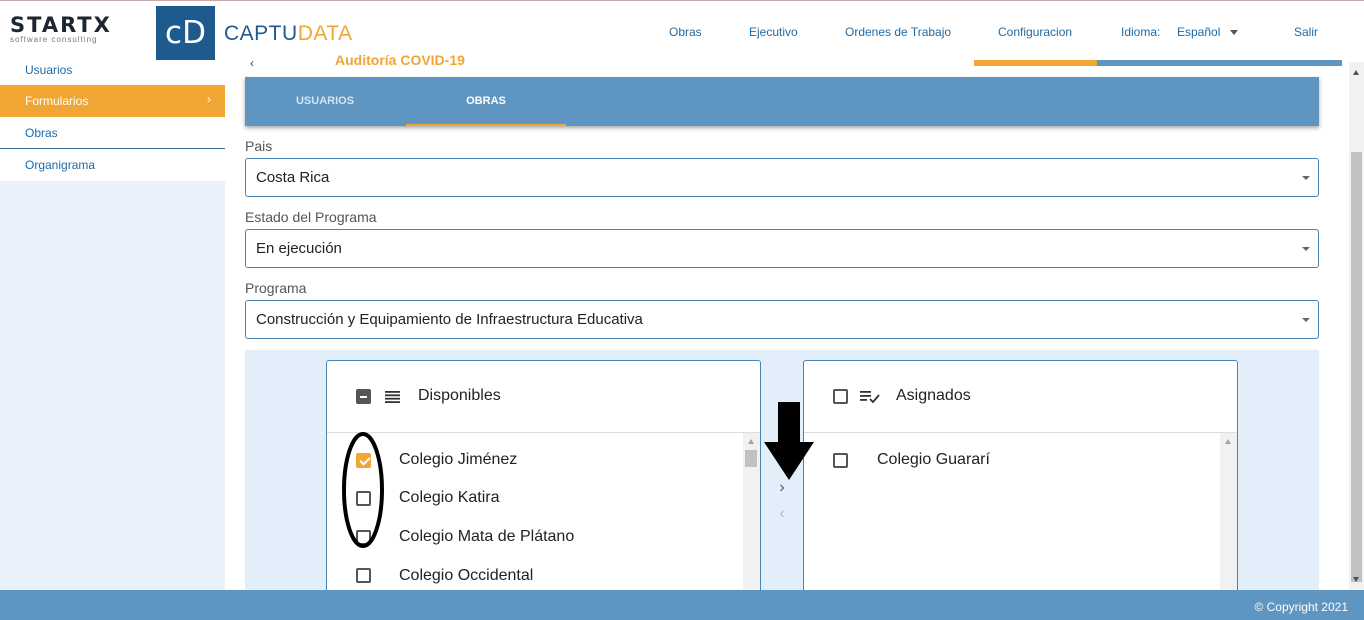 The image size is (1364, 620). Describe the element at coordinates (1234, 33) in the screenshot. I see `chevron-down-icon` at that location.